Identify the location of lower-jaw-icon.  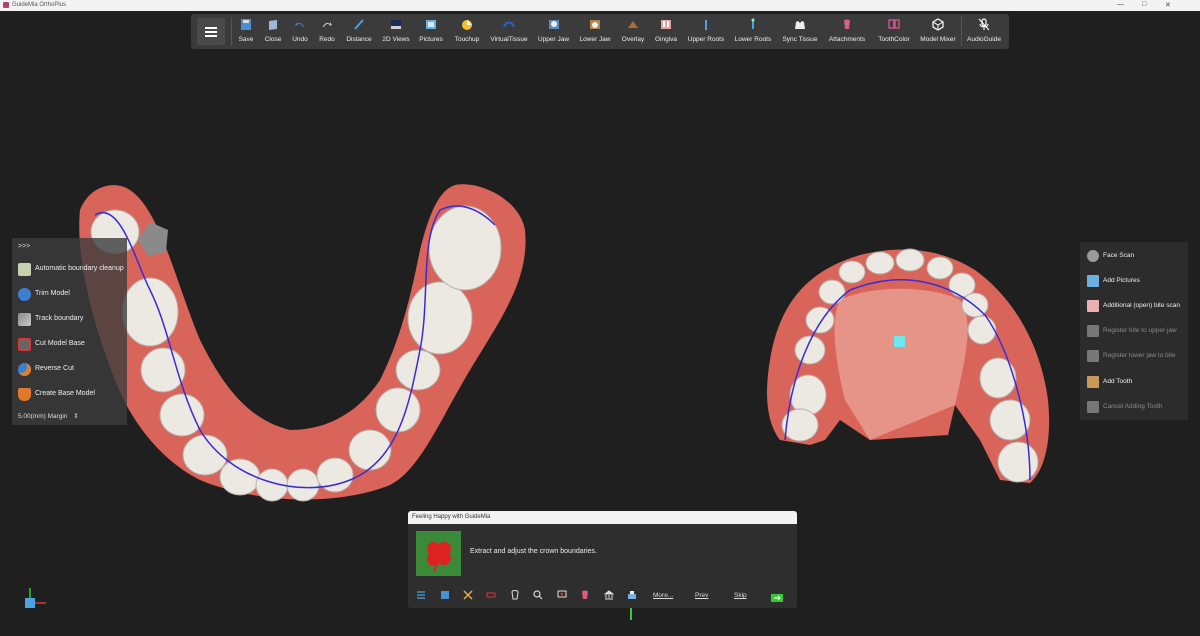
(595, 24).